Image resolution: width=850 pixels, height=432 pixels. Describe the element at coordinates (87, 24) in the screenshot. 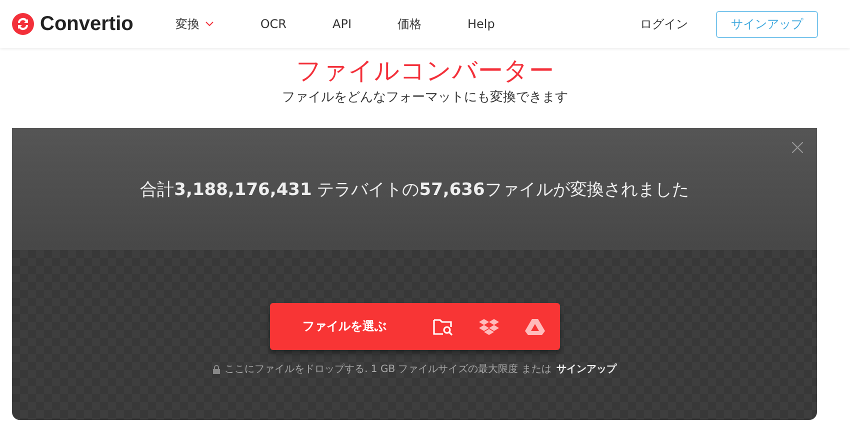

I see `logo-text: Convertio` at that location.